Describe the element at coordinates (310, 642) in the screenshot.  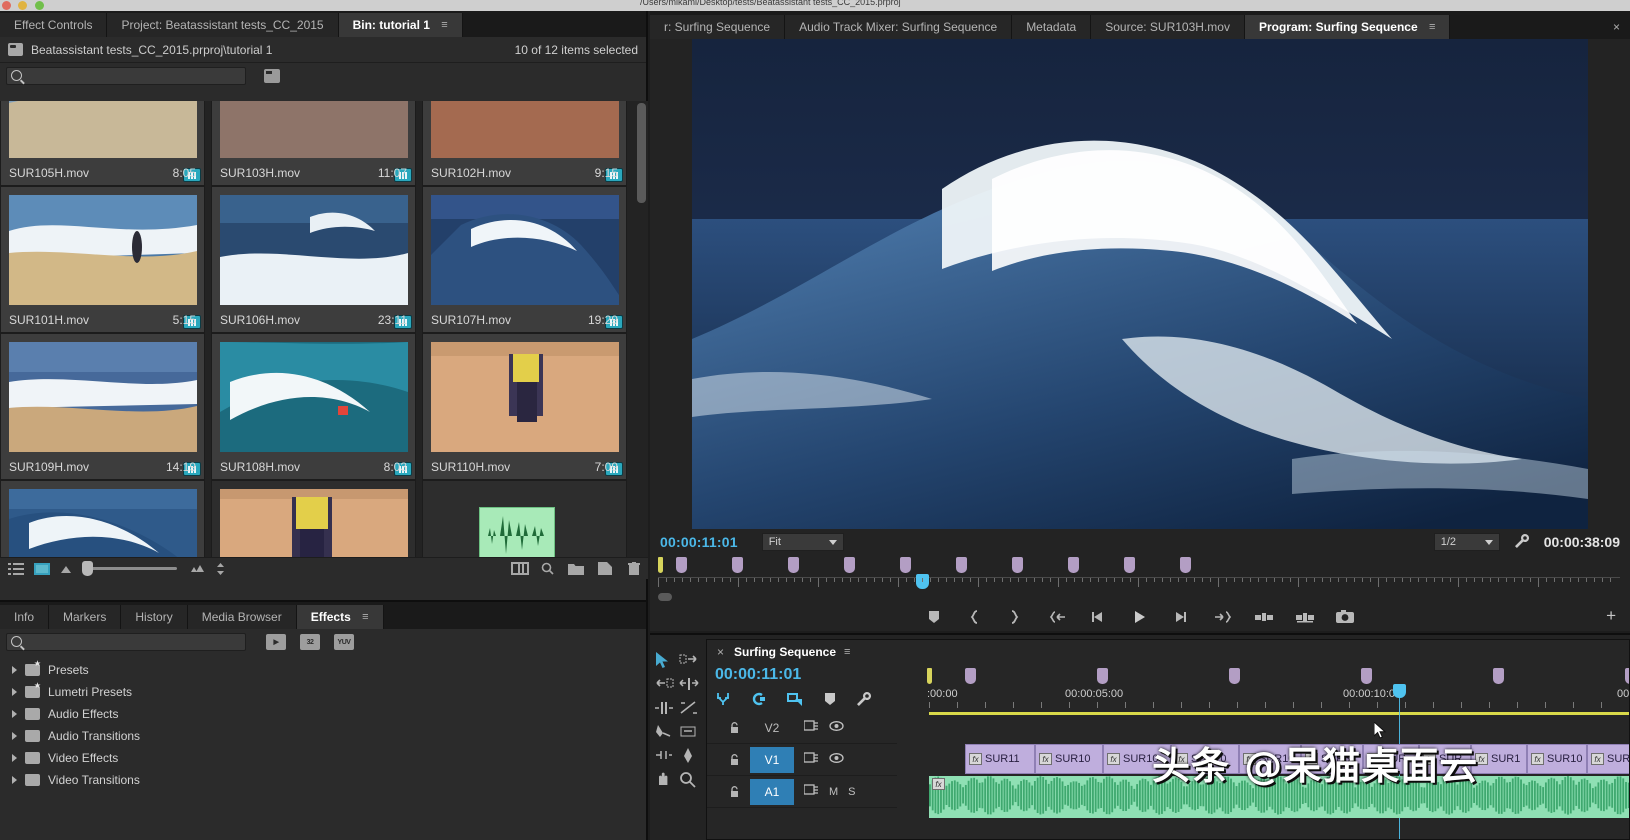
I see `32bit-color-icon: 32` at that location.